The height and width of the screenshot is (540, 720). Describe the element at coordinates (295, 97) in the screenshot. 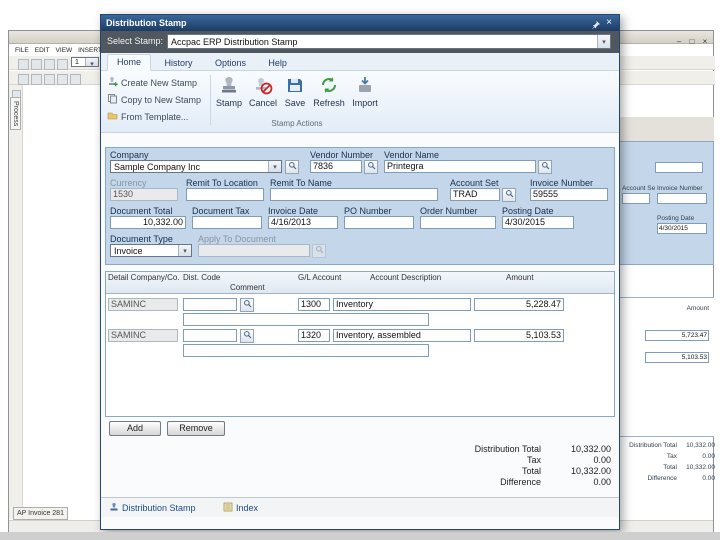

I see `save-button: Save` at that location.